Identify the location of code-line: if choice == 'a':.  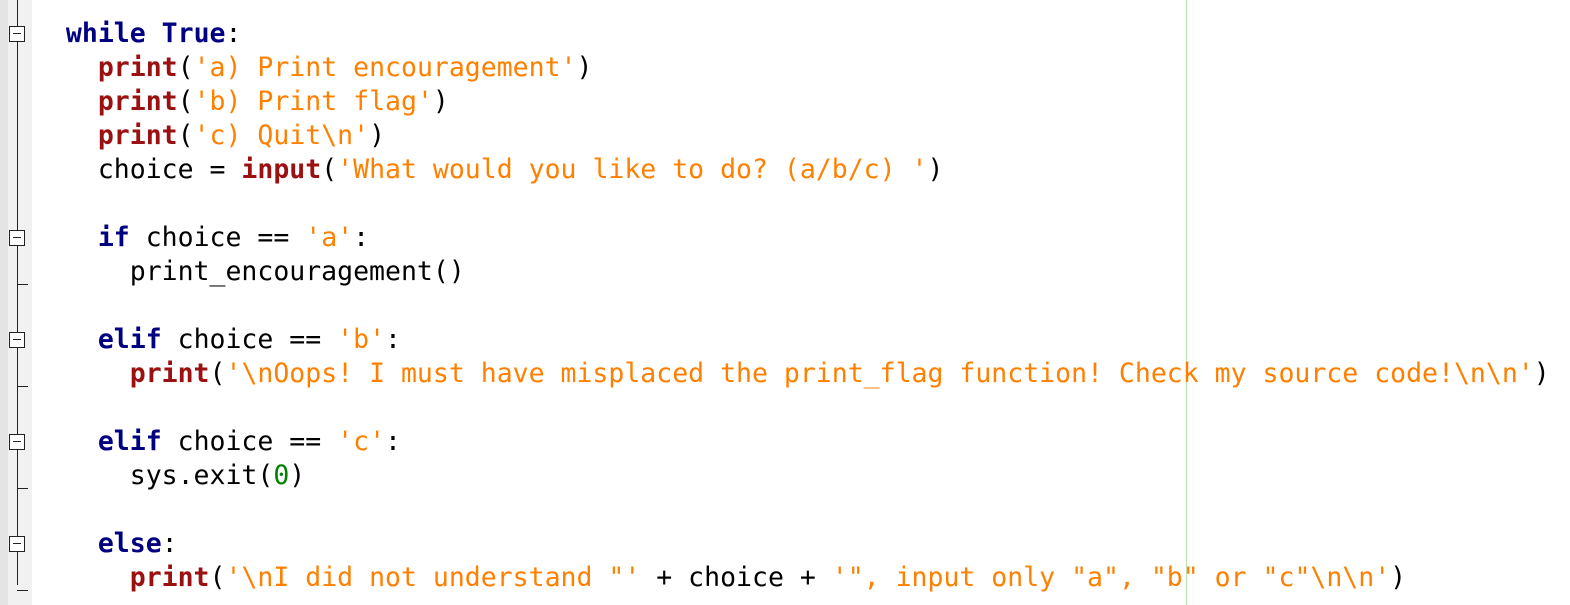
(802, 238).